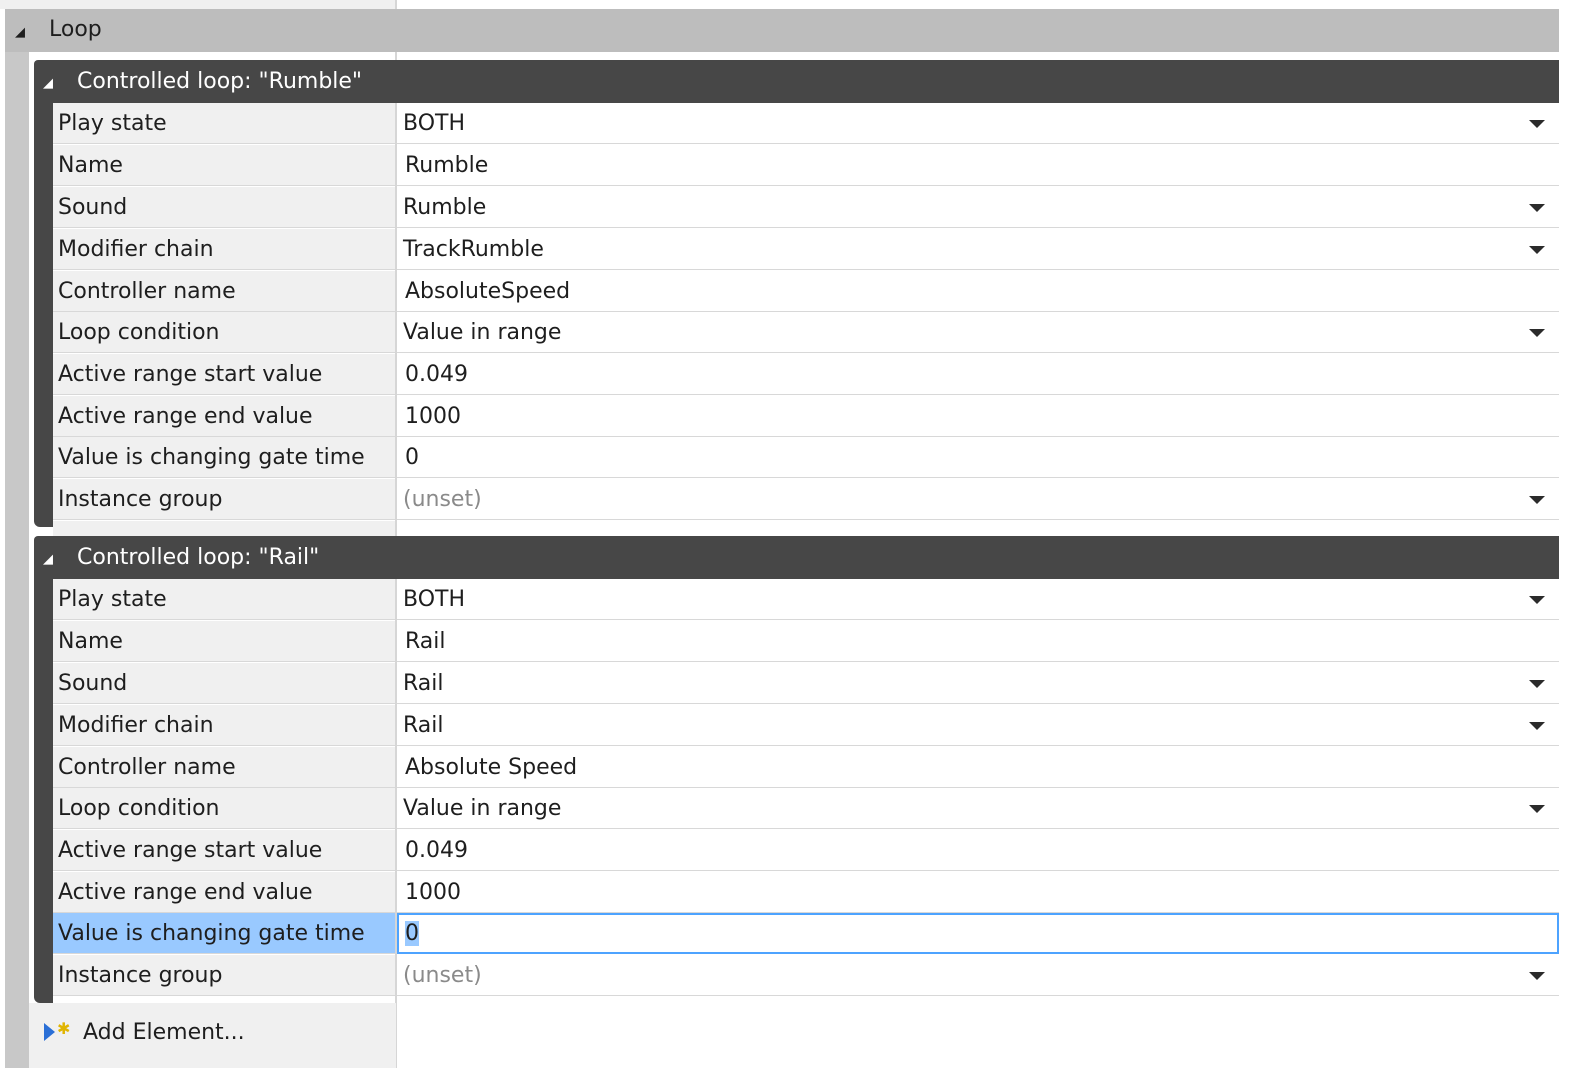 This screenshot has width=1581, height=1068. I want to click on modifier-chain-dropdown: Rail, so click(978, 725).